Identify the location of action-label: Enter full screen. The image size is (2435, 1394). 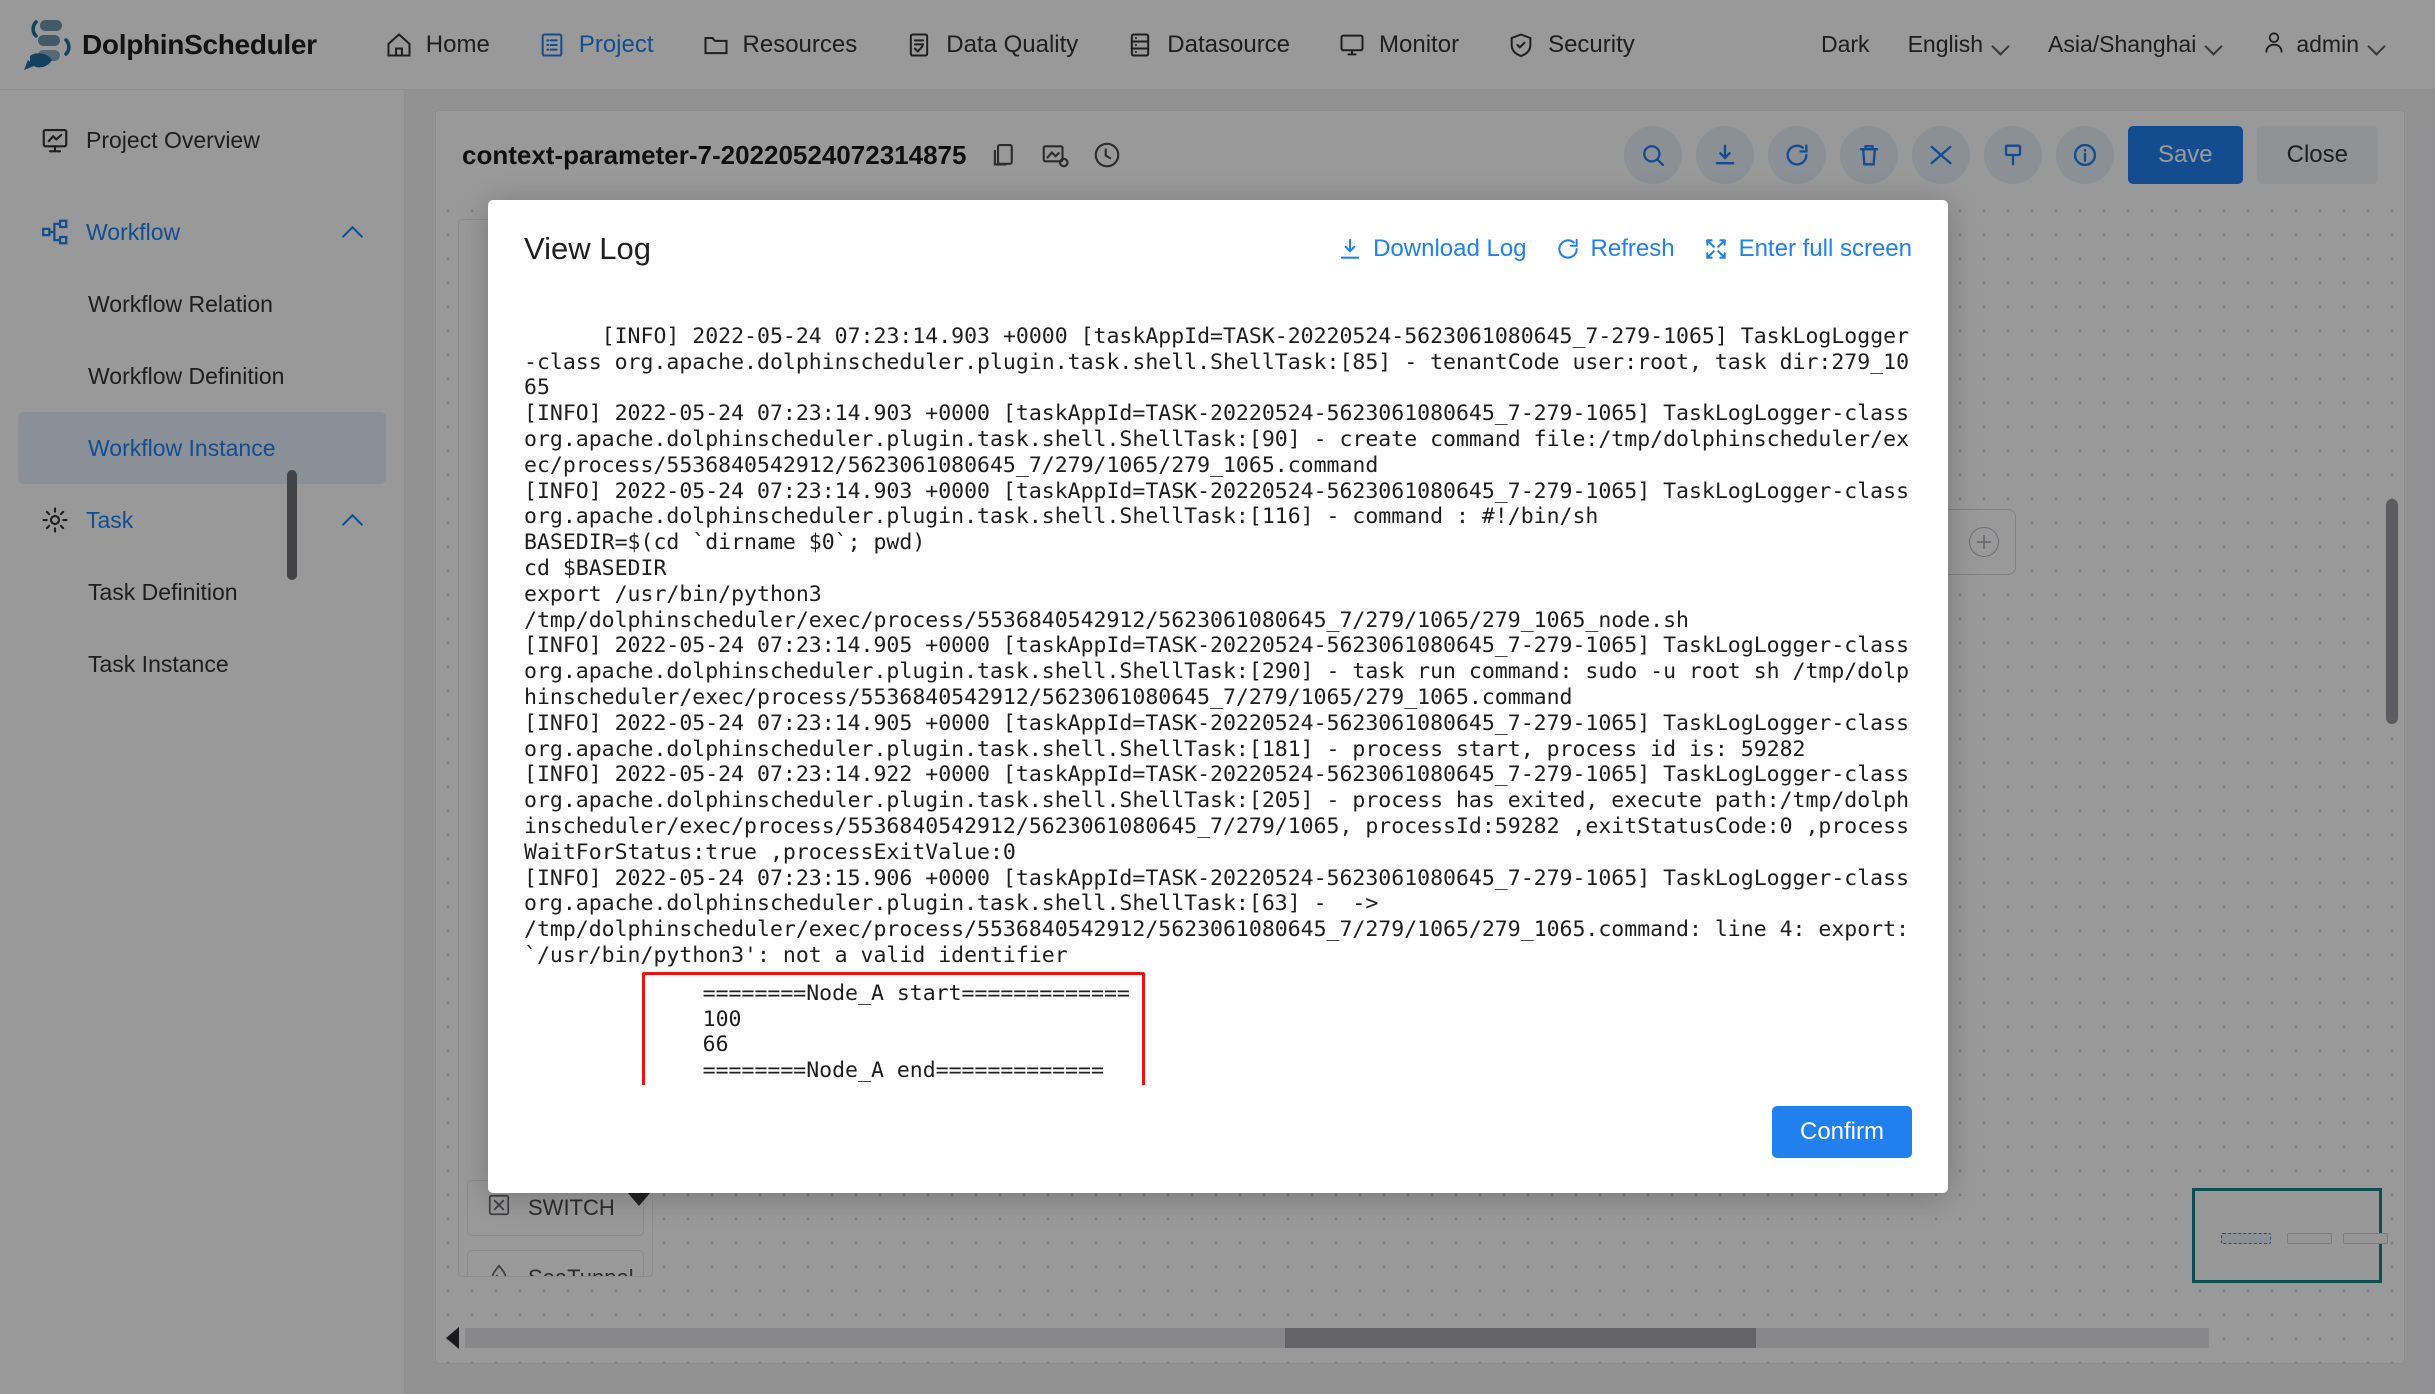
(1825, 248).